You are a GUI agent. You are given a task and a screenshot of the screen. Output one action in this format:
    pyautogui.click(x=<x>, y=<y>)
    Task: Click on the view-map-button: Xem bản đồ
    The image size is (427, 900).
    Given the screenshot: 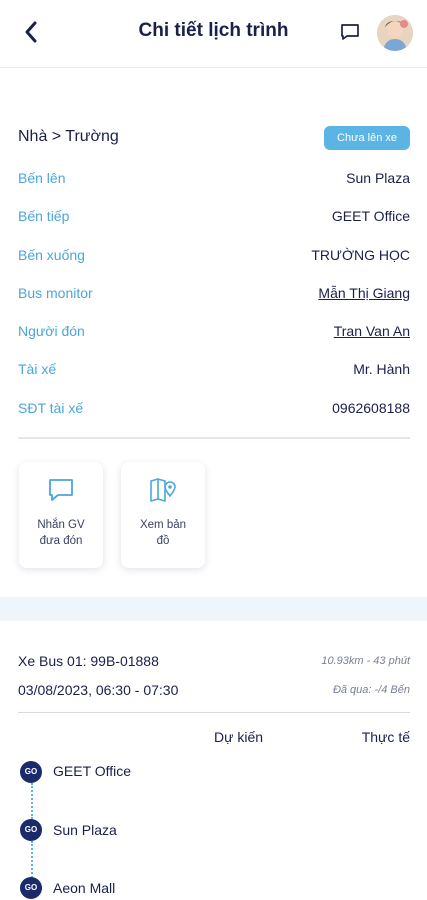 What is the action you would take?
    pyautogui.click(x=163, y=515)
    